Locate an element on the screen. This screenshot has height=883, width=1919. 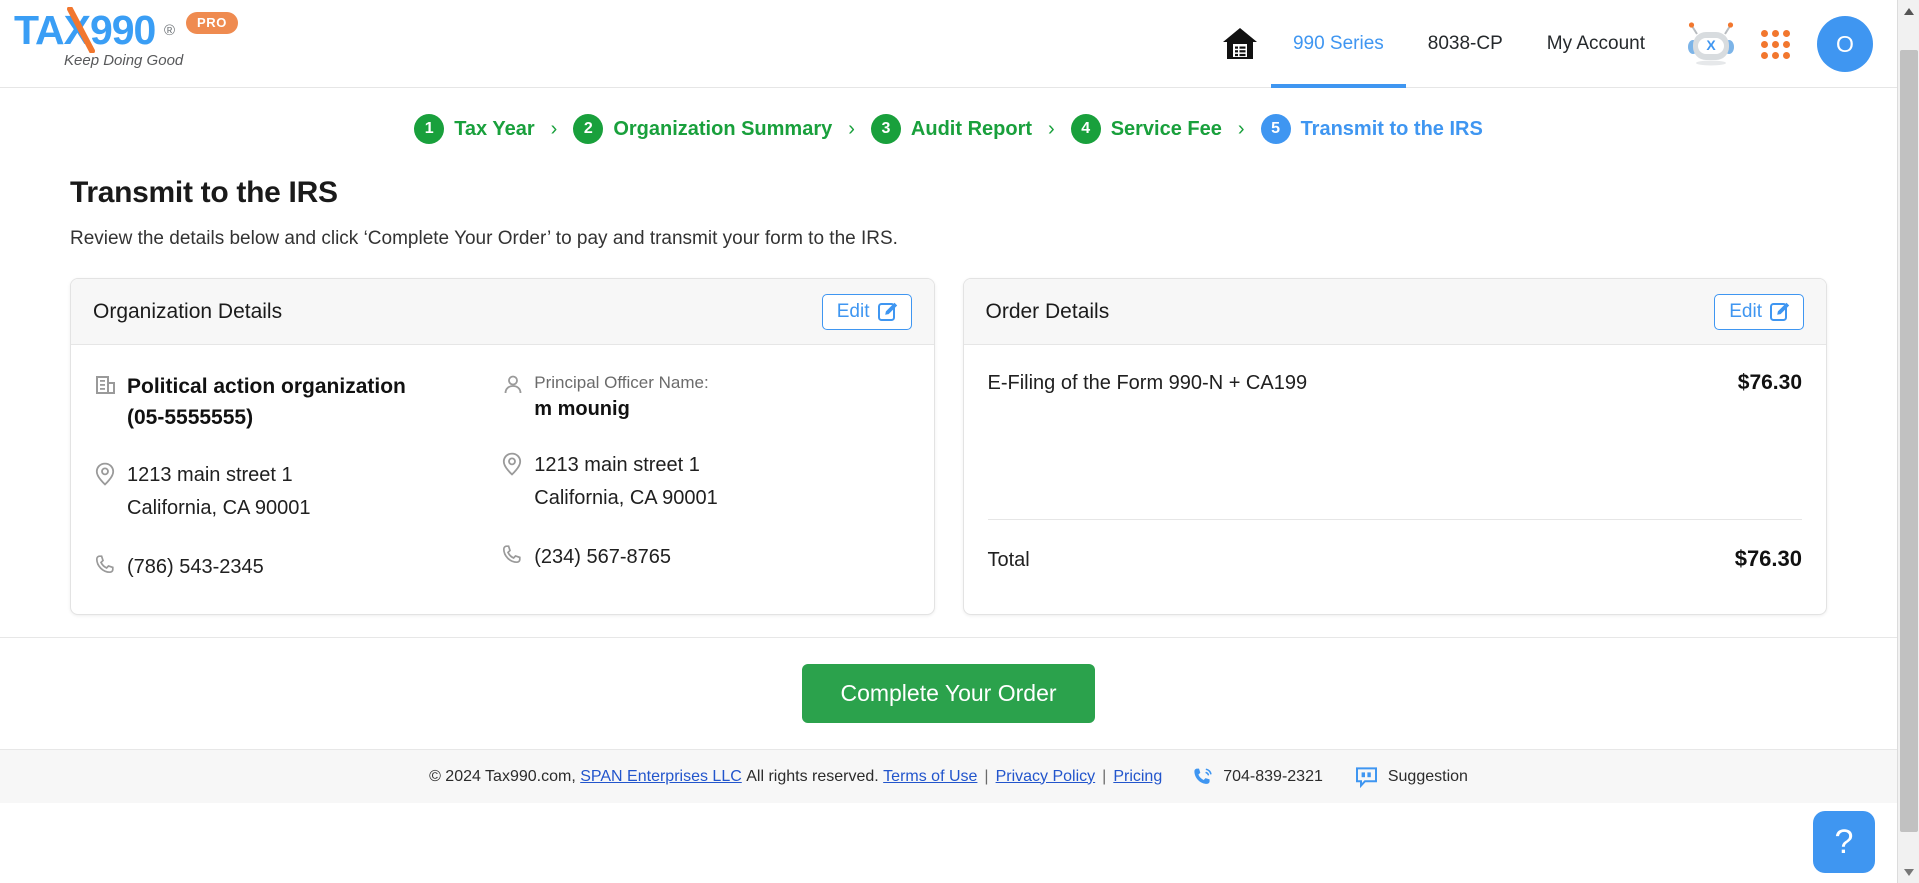
chat-bot-button: X is located at coordinates (1711, 44).